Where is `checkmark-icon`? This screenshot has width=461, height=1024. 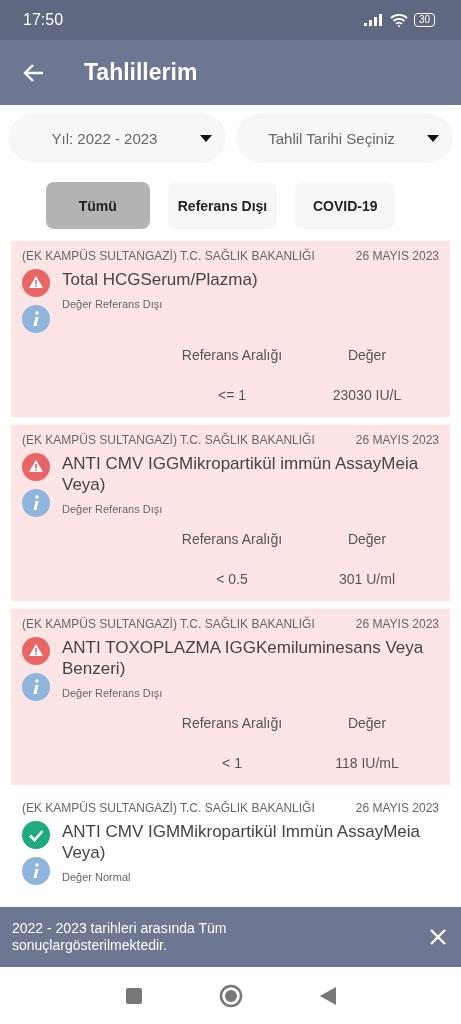
checkmark-icon is located at coordinates (36, 835).